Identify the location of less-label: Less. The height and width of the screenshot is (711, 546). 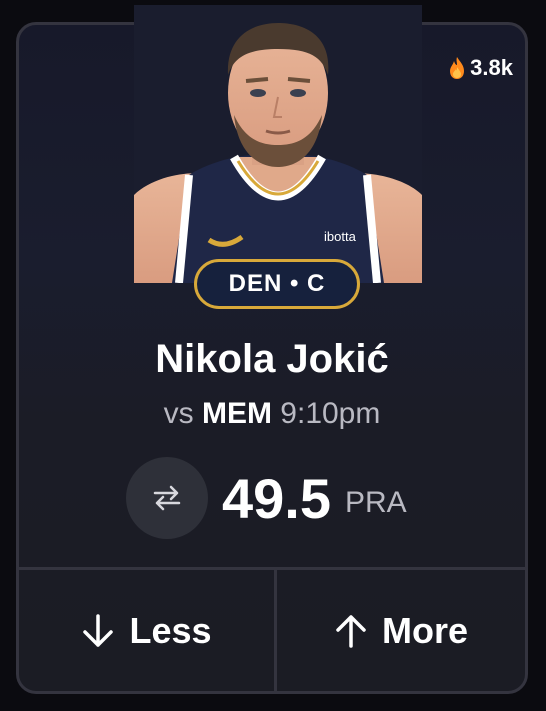
(170, 630).